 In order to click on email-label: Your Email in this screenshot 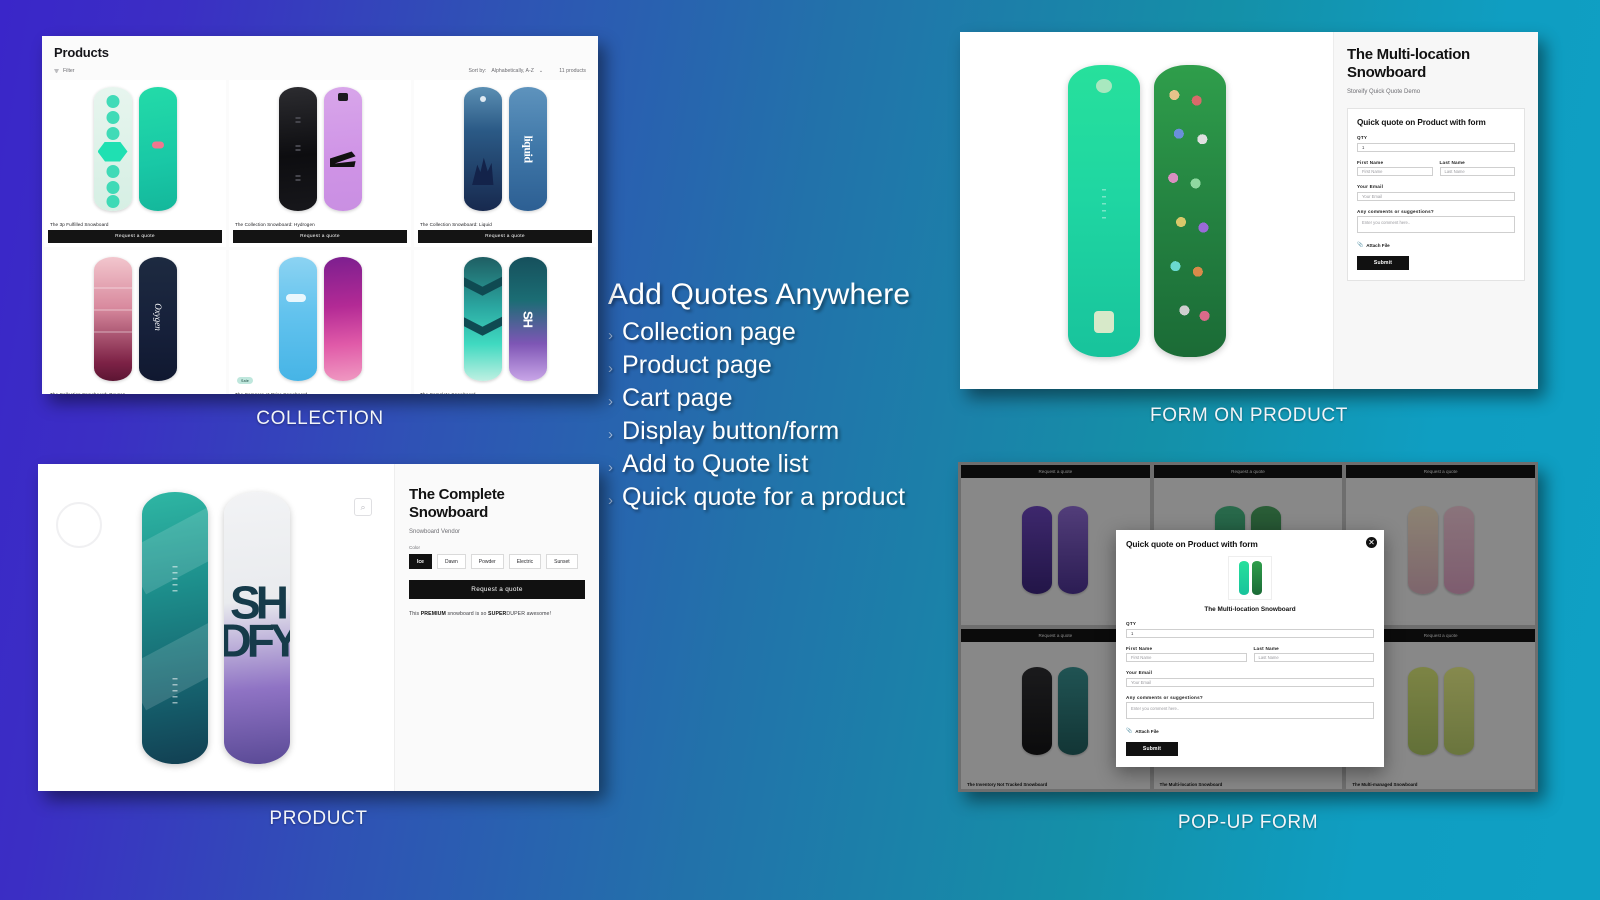, I will do `click(1370, 187)`.